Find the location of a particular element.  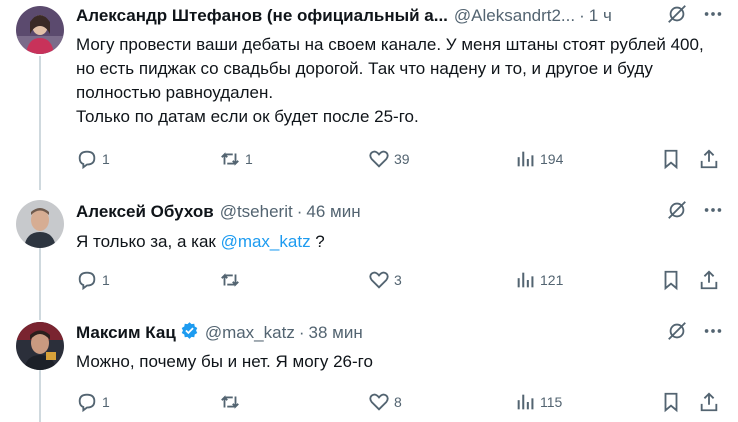

timestamp: 46 мин is located at coordinates (333, 212).